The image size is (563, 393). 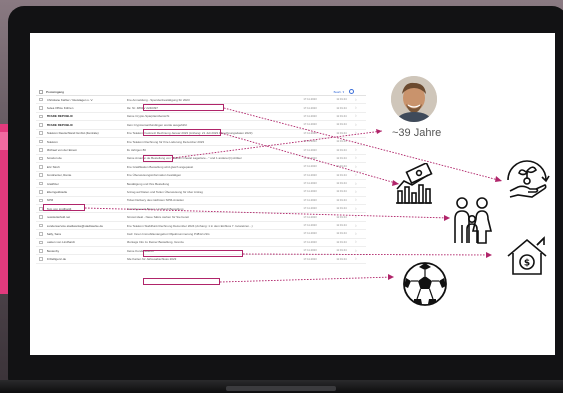 What do you see at coordinates (527, 182) in the screenshot?
I see `hand-plant-growth-icon` at bounding box center [527, 182].